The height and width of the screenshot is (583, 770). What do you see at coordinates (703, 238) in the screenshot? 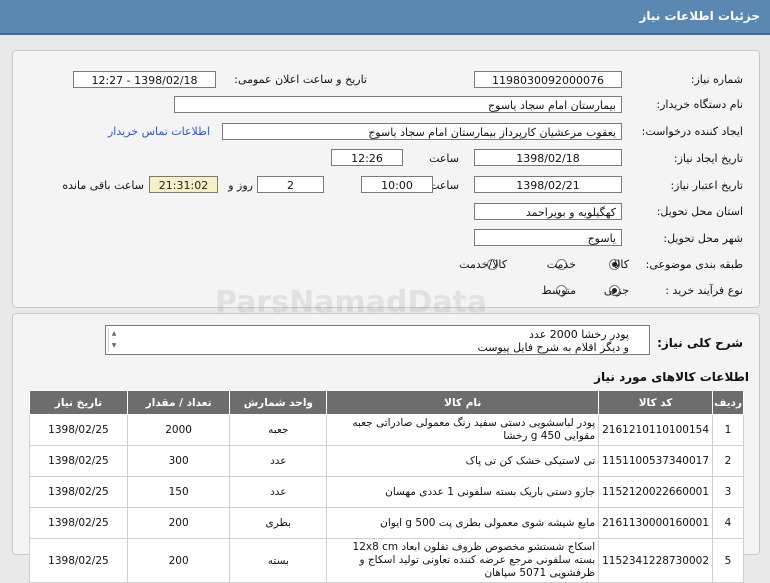
I see `city-label: شهر محل تحویل:` at bounding box center [703, 238].